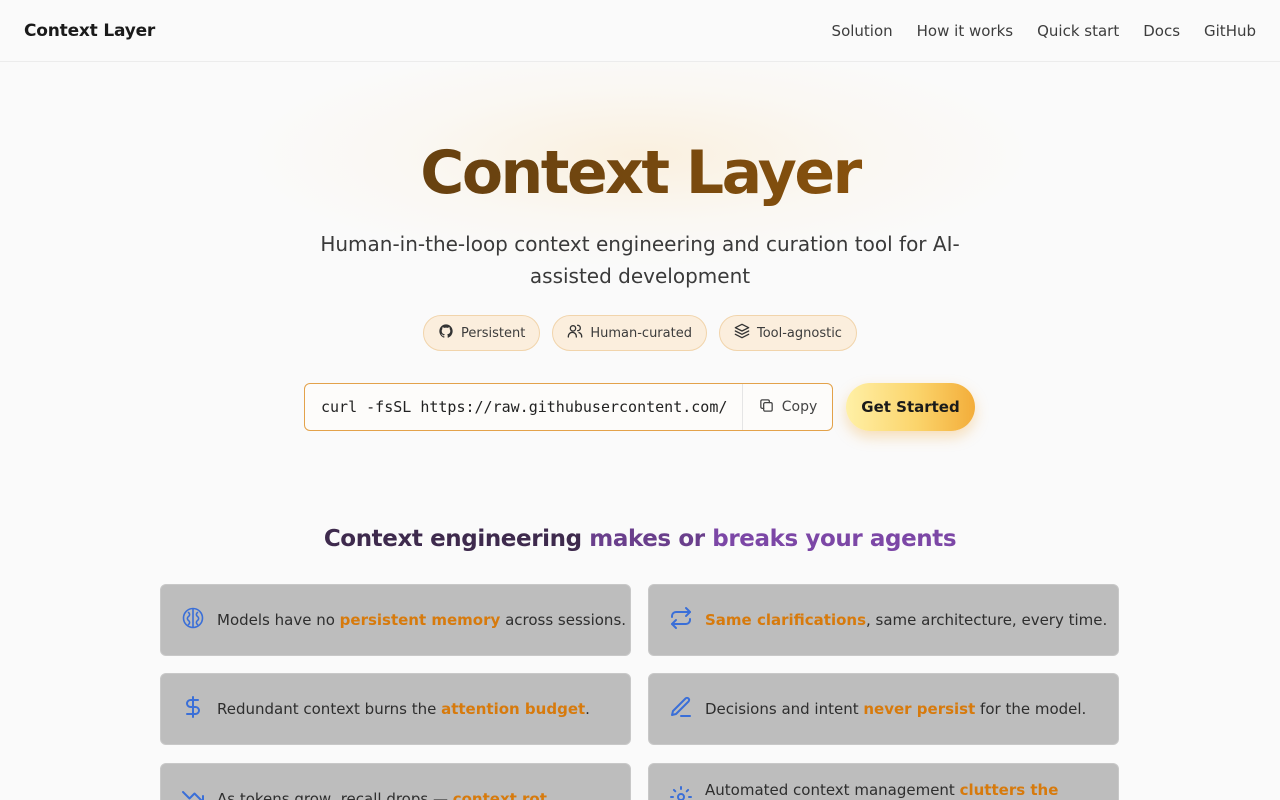 Image resolution: width=1280 pixels, height=800 pixels. Describe the element at coordinates (862, 31) in the screenshot. I see `nav-solution: Solution` at that location.